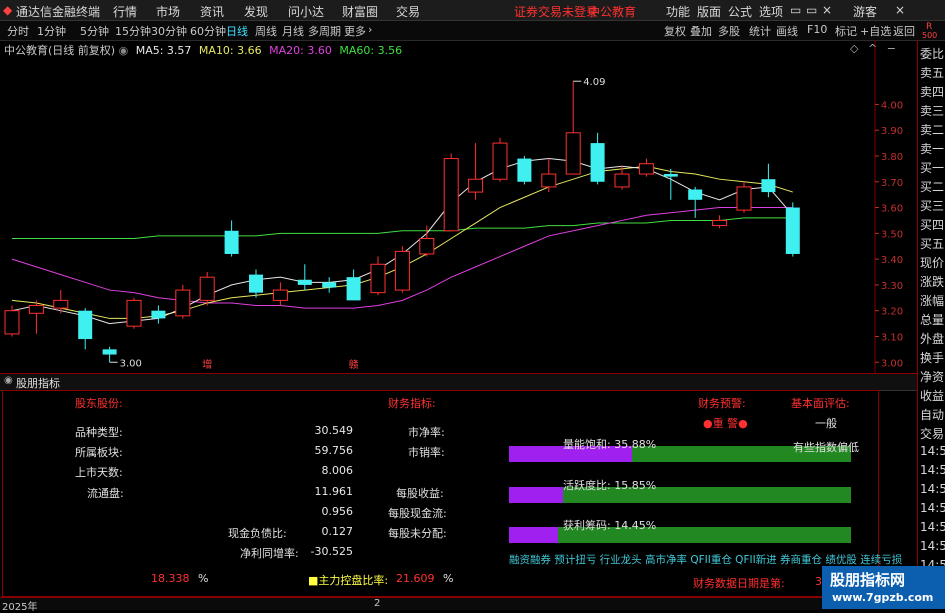 The image size is (945, 613). Describe the element at coordinates (892, 260) in the screenshot. I see `y-tick-label: 3.40` at that location.